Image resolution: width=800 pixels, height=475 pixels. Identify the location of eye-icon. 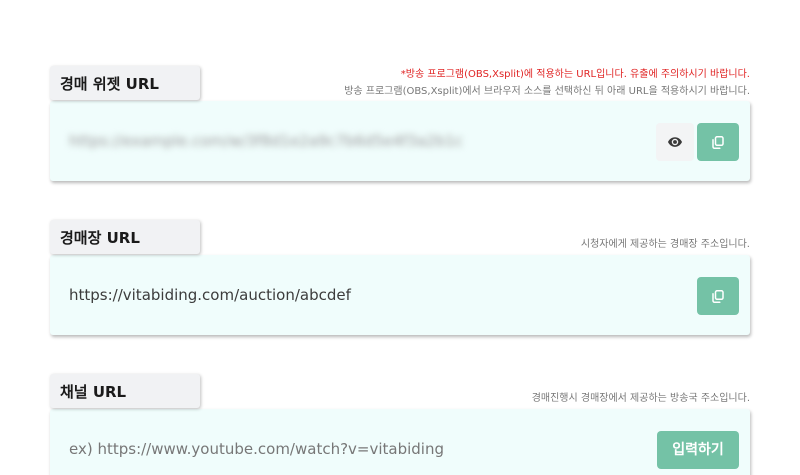
(675, 142).